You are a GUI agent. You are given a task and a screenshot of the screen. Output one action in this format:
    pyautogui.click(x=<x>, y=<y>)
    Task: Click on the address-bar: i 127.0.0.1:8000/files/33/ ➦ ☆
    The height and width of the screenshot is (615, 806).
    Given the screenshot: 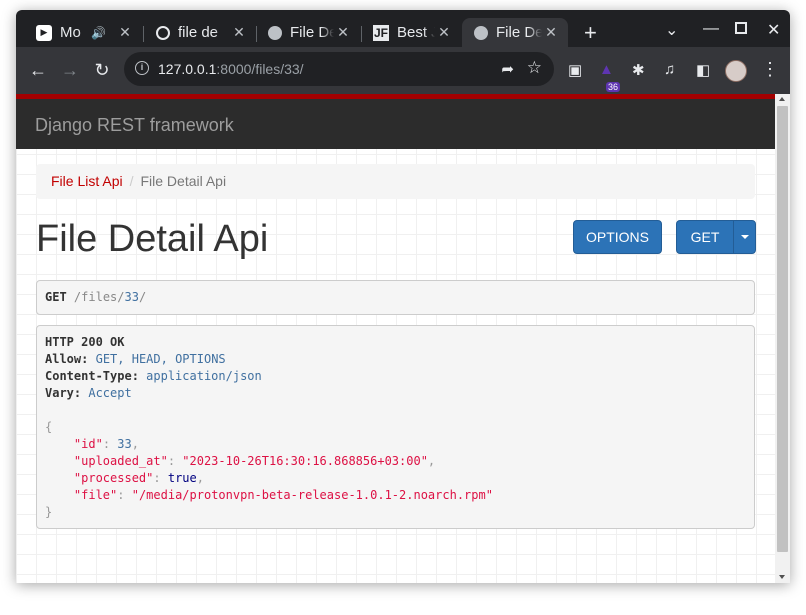 What is the action you would take?
    pyautogui.click(x=339, y=69)
    